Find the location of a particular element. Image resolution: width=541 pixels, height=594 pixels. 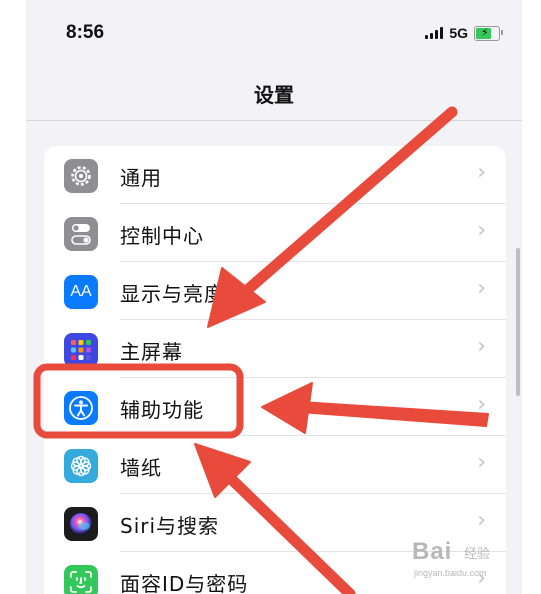

page-title: 设置 is located at coordinates (274, 95).